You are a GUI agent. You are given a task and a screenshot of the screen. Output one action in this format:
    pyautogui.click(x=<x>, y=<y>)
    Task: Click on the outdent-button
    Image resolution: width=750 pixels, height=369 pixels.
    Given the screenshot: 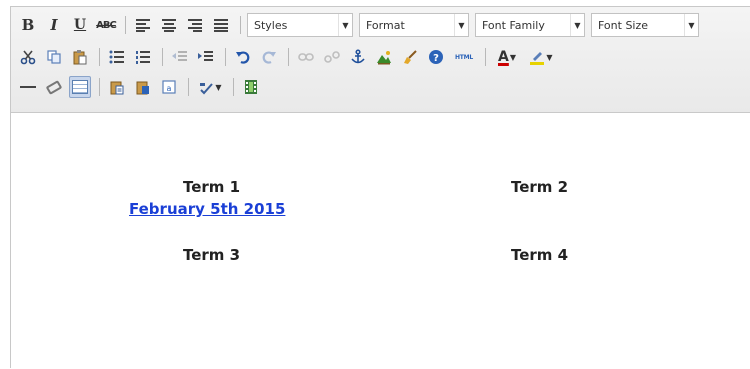 What is the action you would take?
    pyautogui.click(x=180, y=57)
    